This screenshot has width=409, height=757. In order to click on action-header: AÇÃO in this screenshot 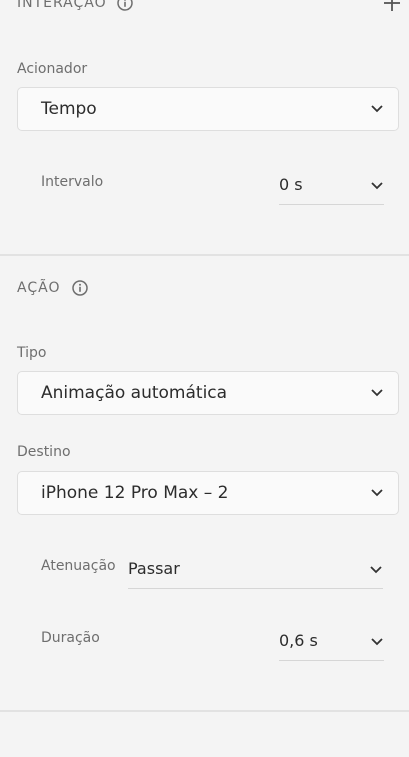, I will do `click(53, 288)`.